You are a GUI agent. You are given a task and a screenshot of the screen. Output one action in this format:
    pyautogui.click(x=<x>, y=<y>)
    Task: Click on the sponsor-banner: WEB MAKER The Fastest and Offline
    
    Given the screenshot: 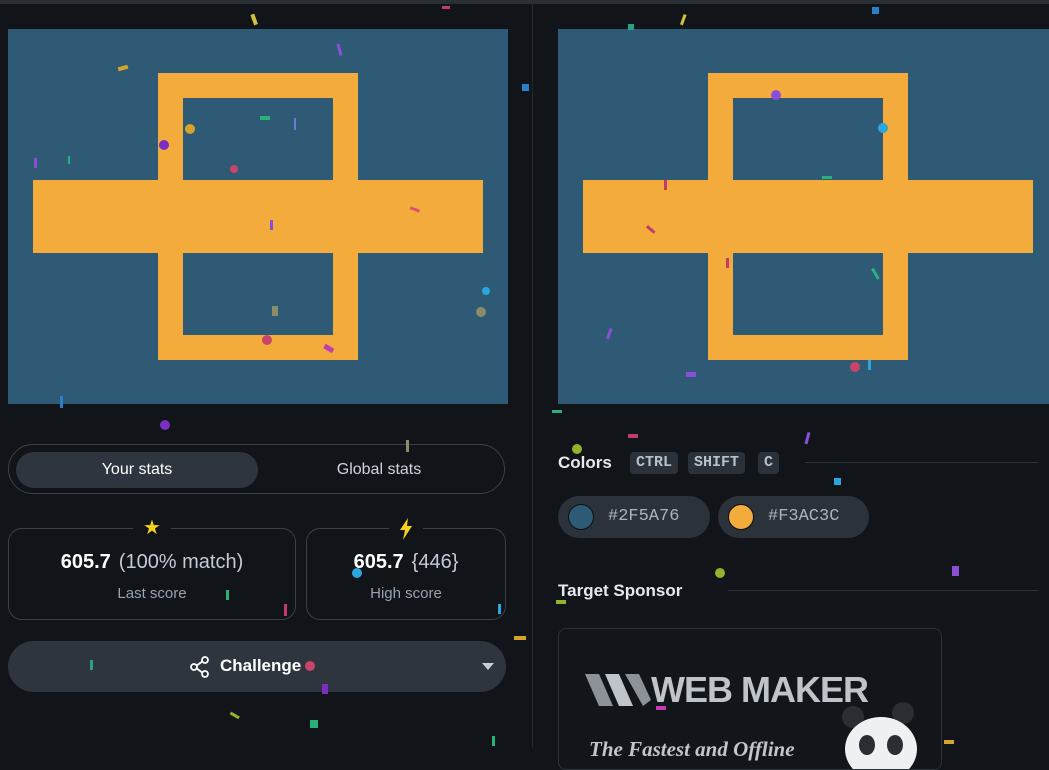 What is the action you would take?
    pyautogui.click(x=750, y=699)
    